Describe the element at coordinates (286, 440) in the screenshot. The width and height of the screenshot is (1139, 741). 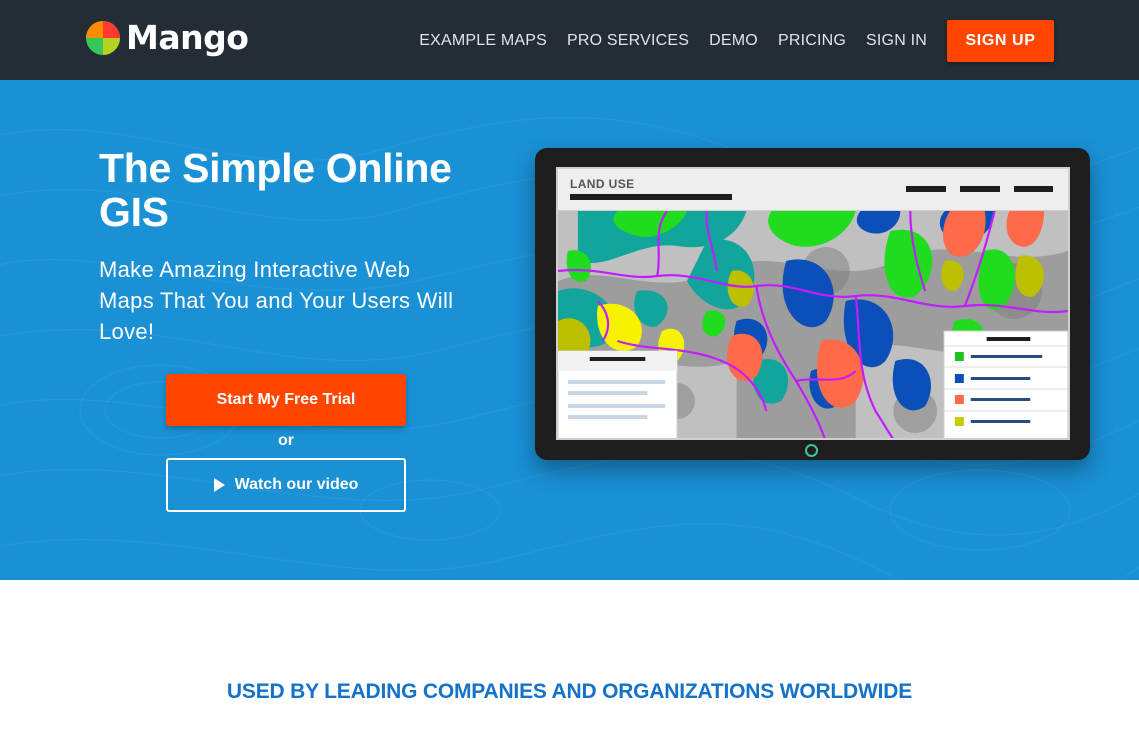
I see `or-separator: or` at that location.